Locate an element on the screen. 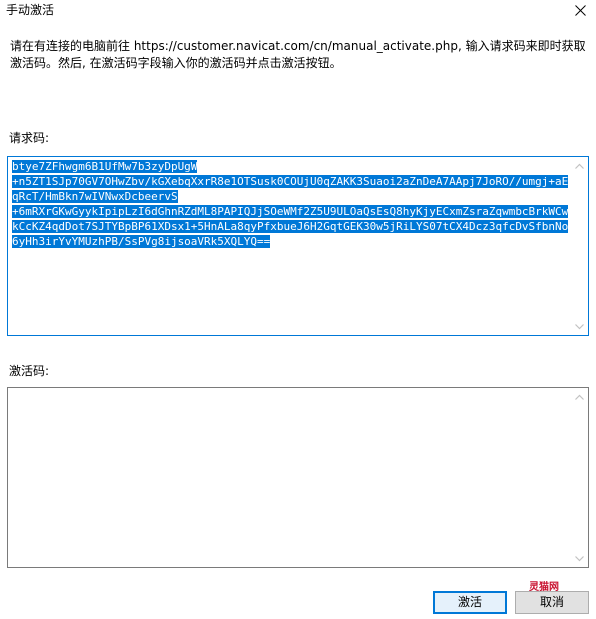  close-icon is located at coordinates (580, 10).